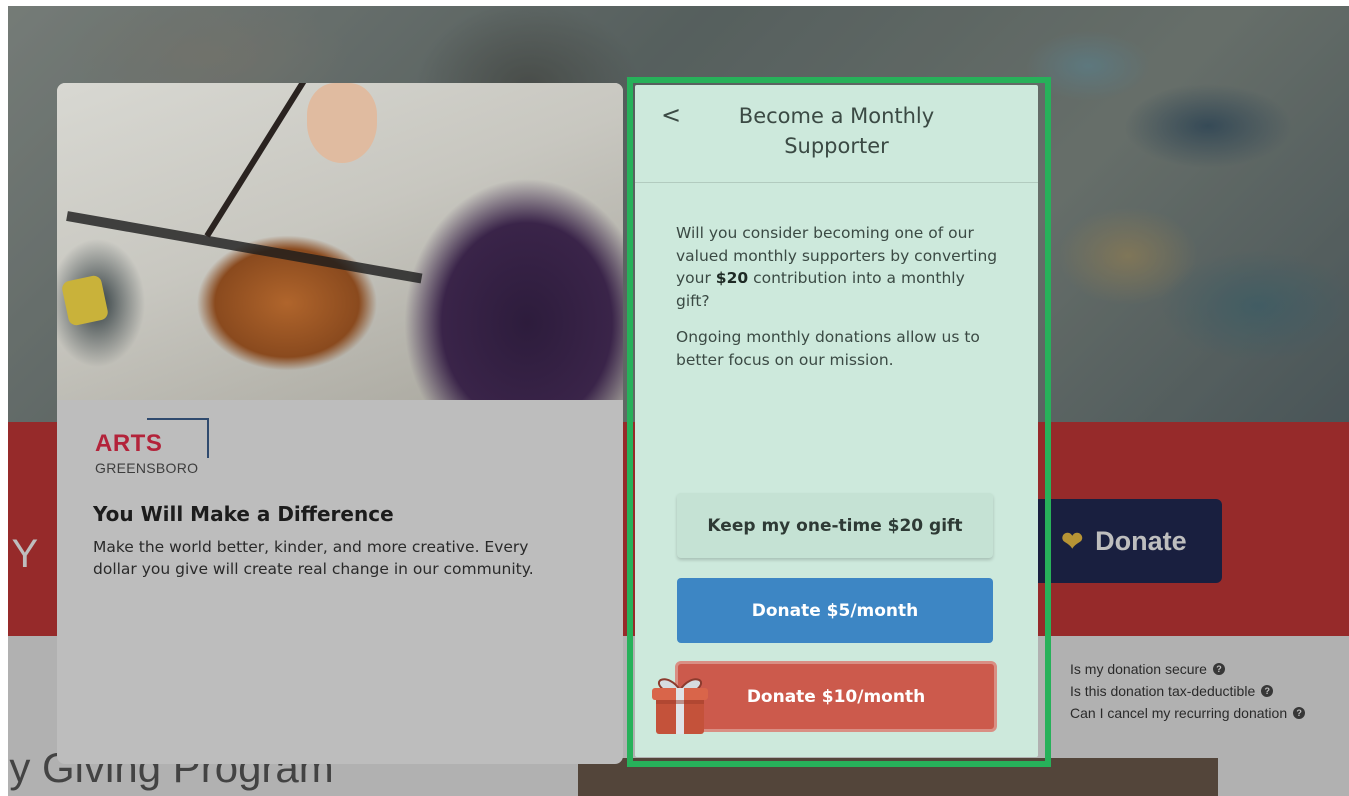  I want to click on card-title: You Will Make a Difference, so click(243, 514).